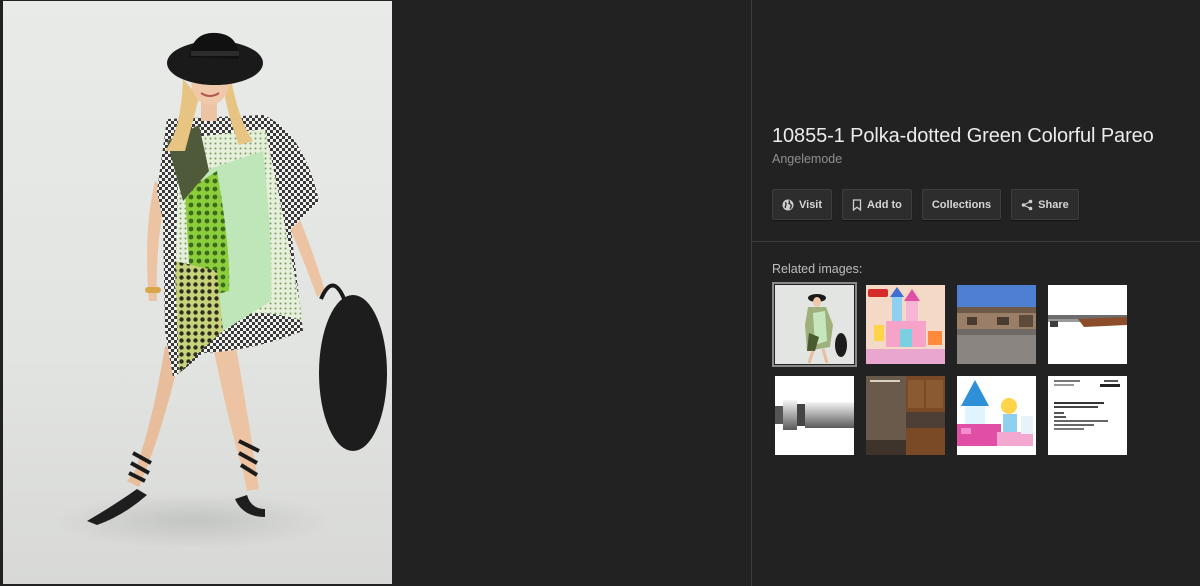 This screenshot has height=586, width=1200. I want to click on related-thumb-empty-room-image, so click(905, 415).